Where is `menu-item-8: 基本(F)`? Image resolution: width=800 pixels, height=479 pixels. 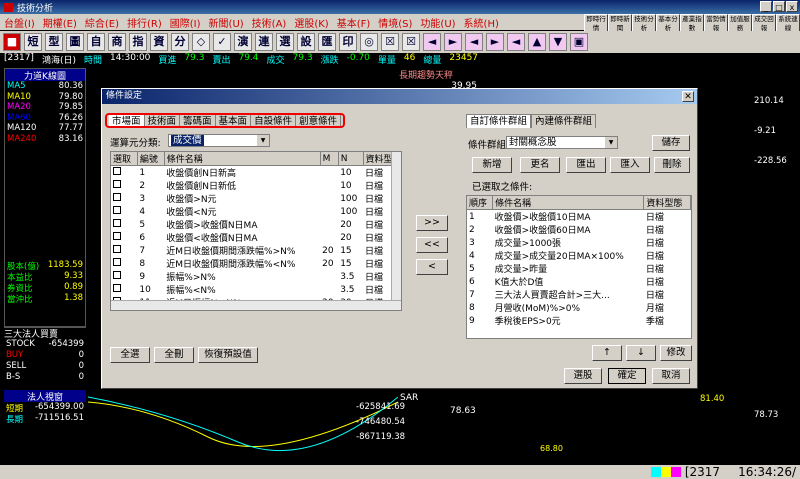
menu-item-8: 基本(F) is located at coordinates (354, 22).